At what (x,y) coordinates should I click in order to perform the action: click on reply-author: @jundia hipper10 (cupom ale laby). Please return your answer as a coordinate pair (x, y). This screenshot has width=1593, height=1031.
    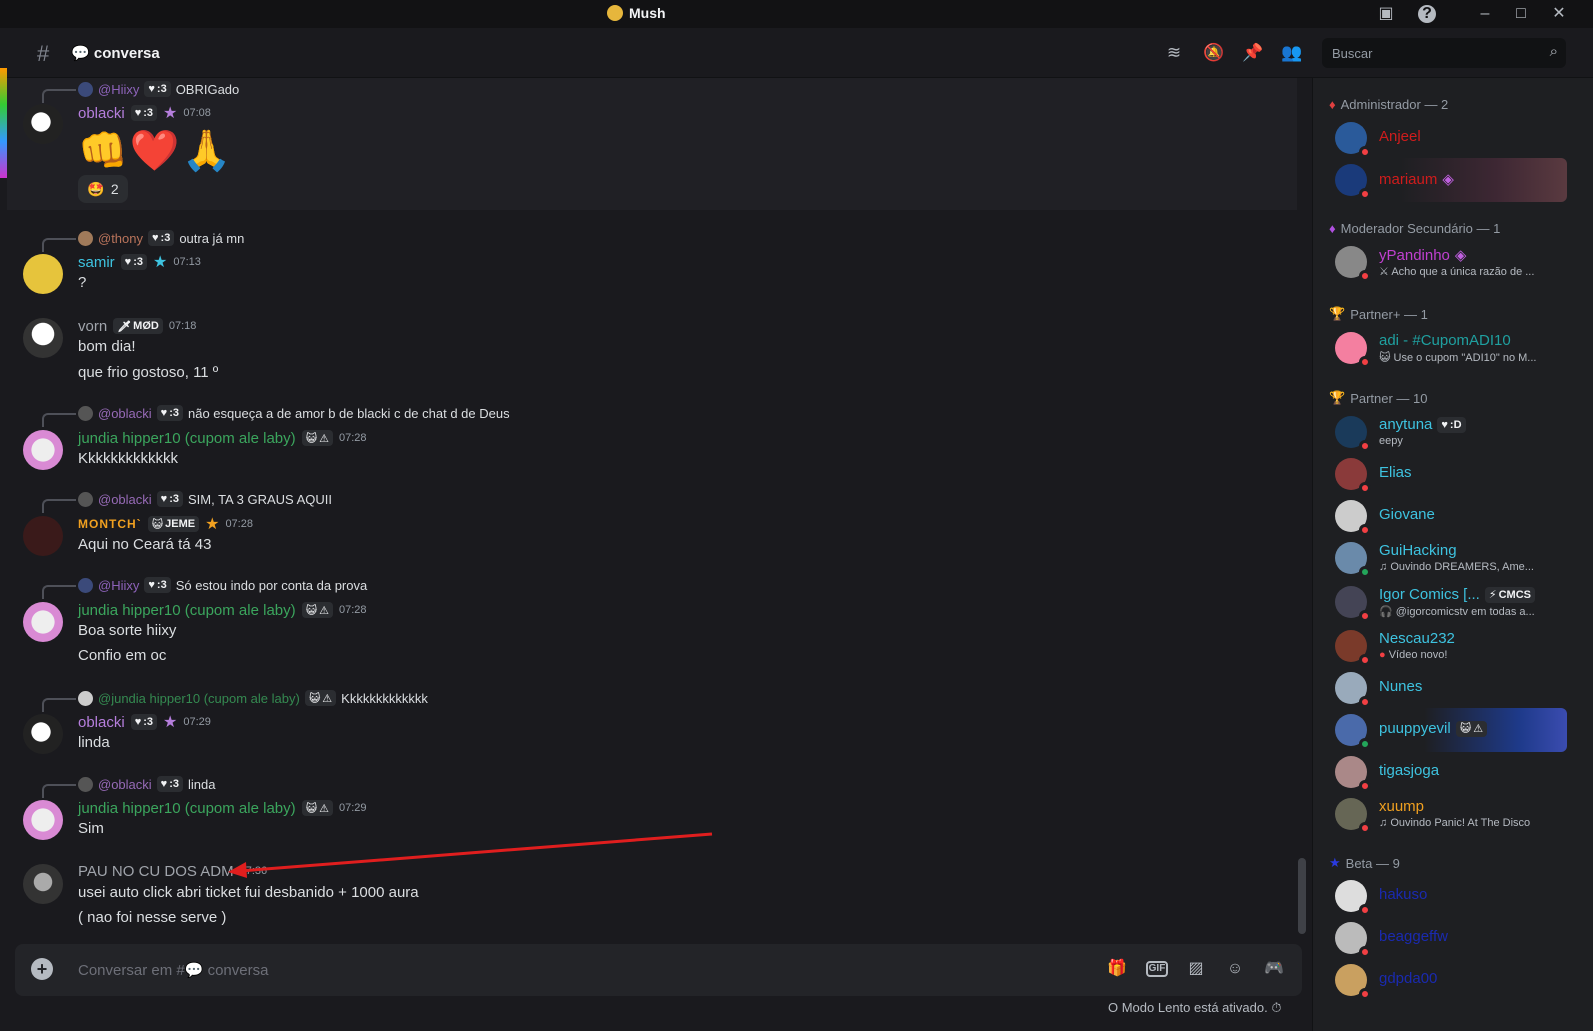
    Looking at the image, I should click on (199, 698).